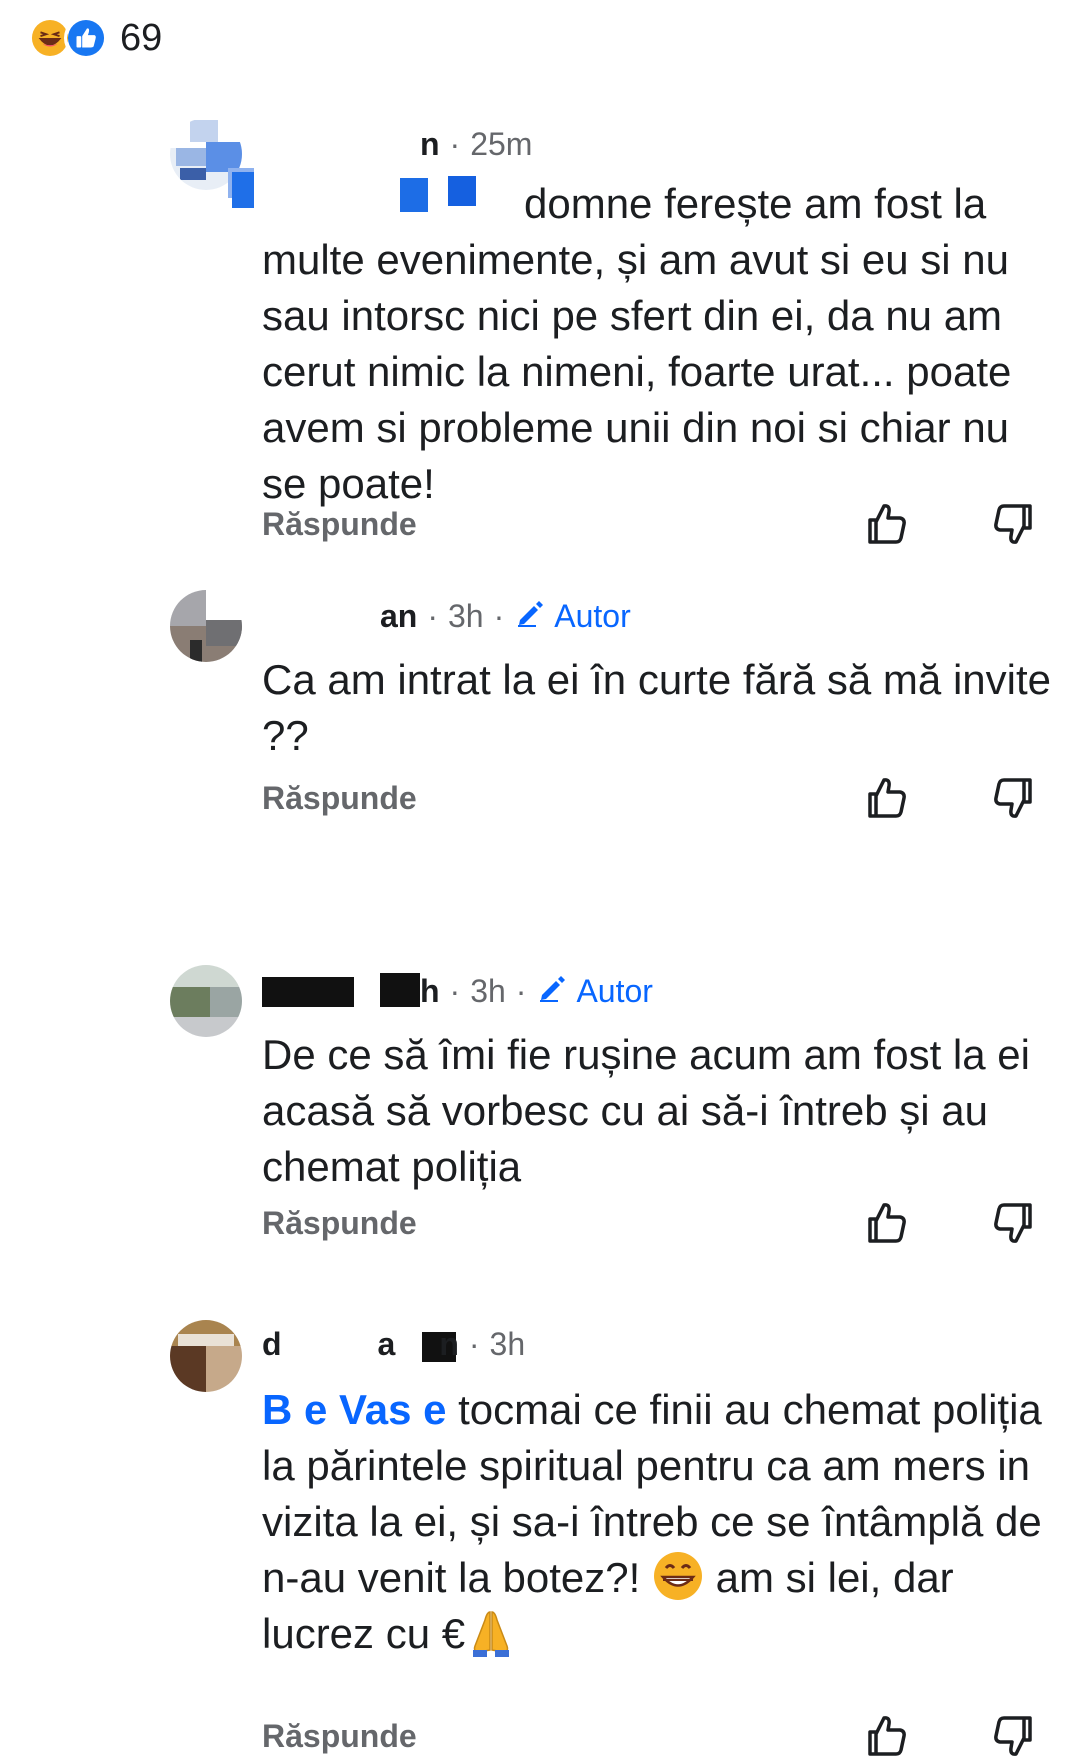 Image resolution: width=1080 pixels, height=1760 pixels. I want to click on comment-header: n · 25m, so click(476, 144).